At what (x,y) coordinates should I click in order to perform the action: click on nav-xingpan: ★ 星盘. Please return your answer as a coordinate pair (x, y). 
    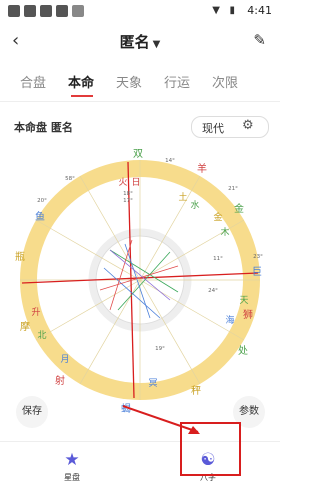
    Looking at the image, I should click on (72, 466).